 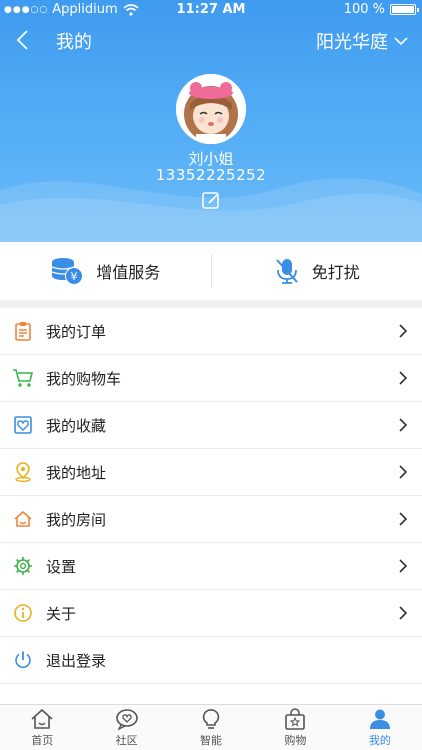 What do you see at coordinates (61, 566) in the screenshot?
I see `menu-item-label: 设置` at bounding box center [61, 566].